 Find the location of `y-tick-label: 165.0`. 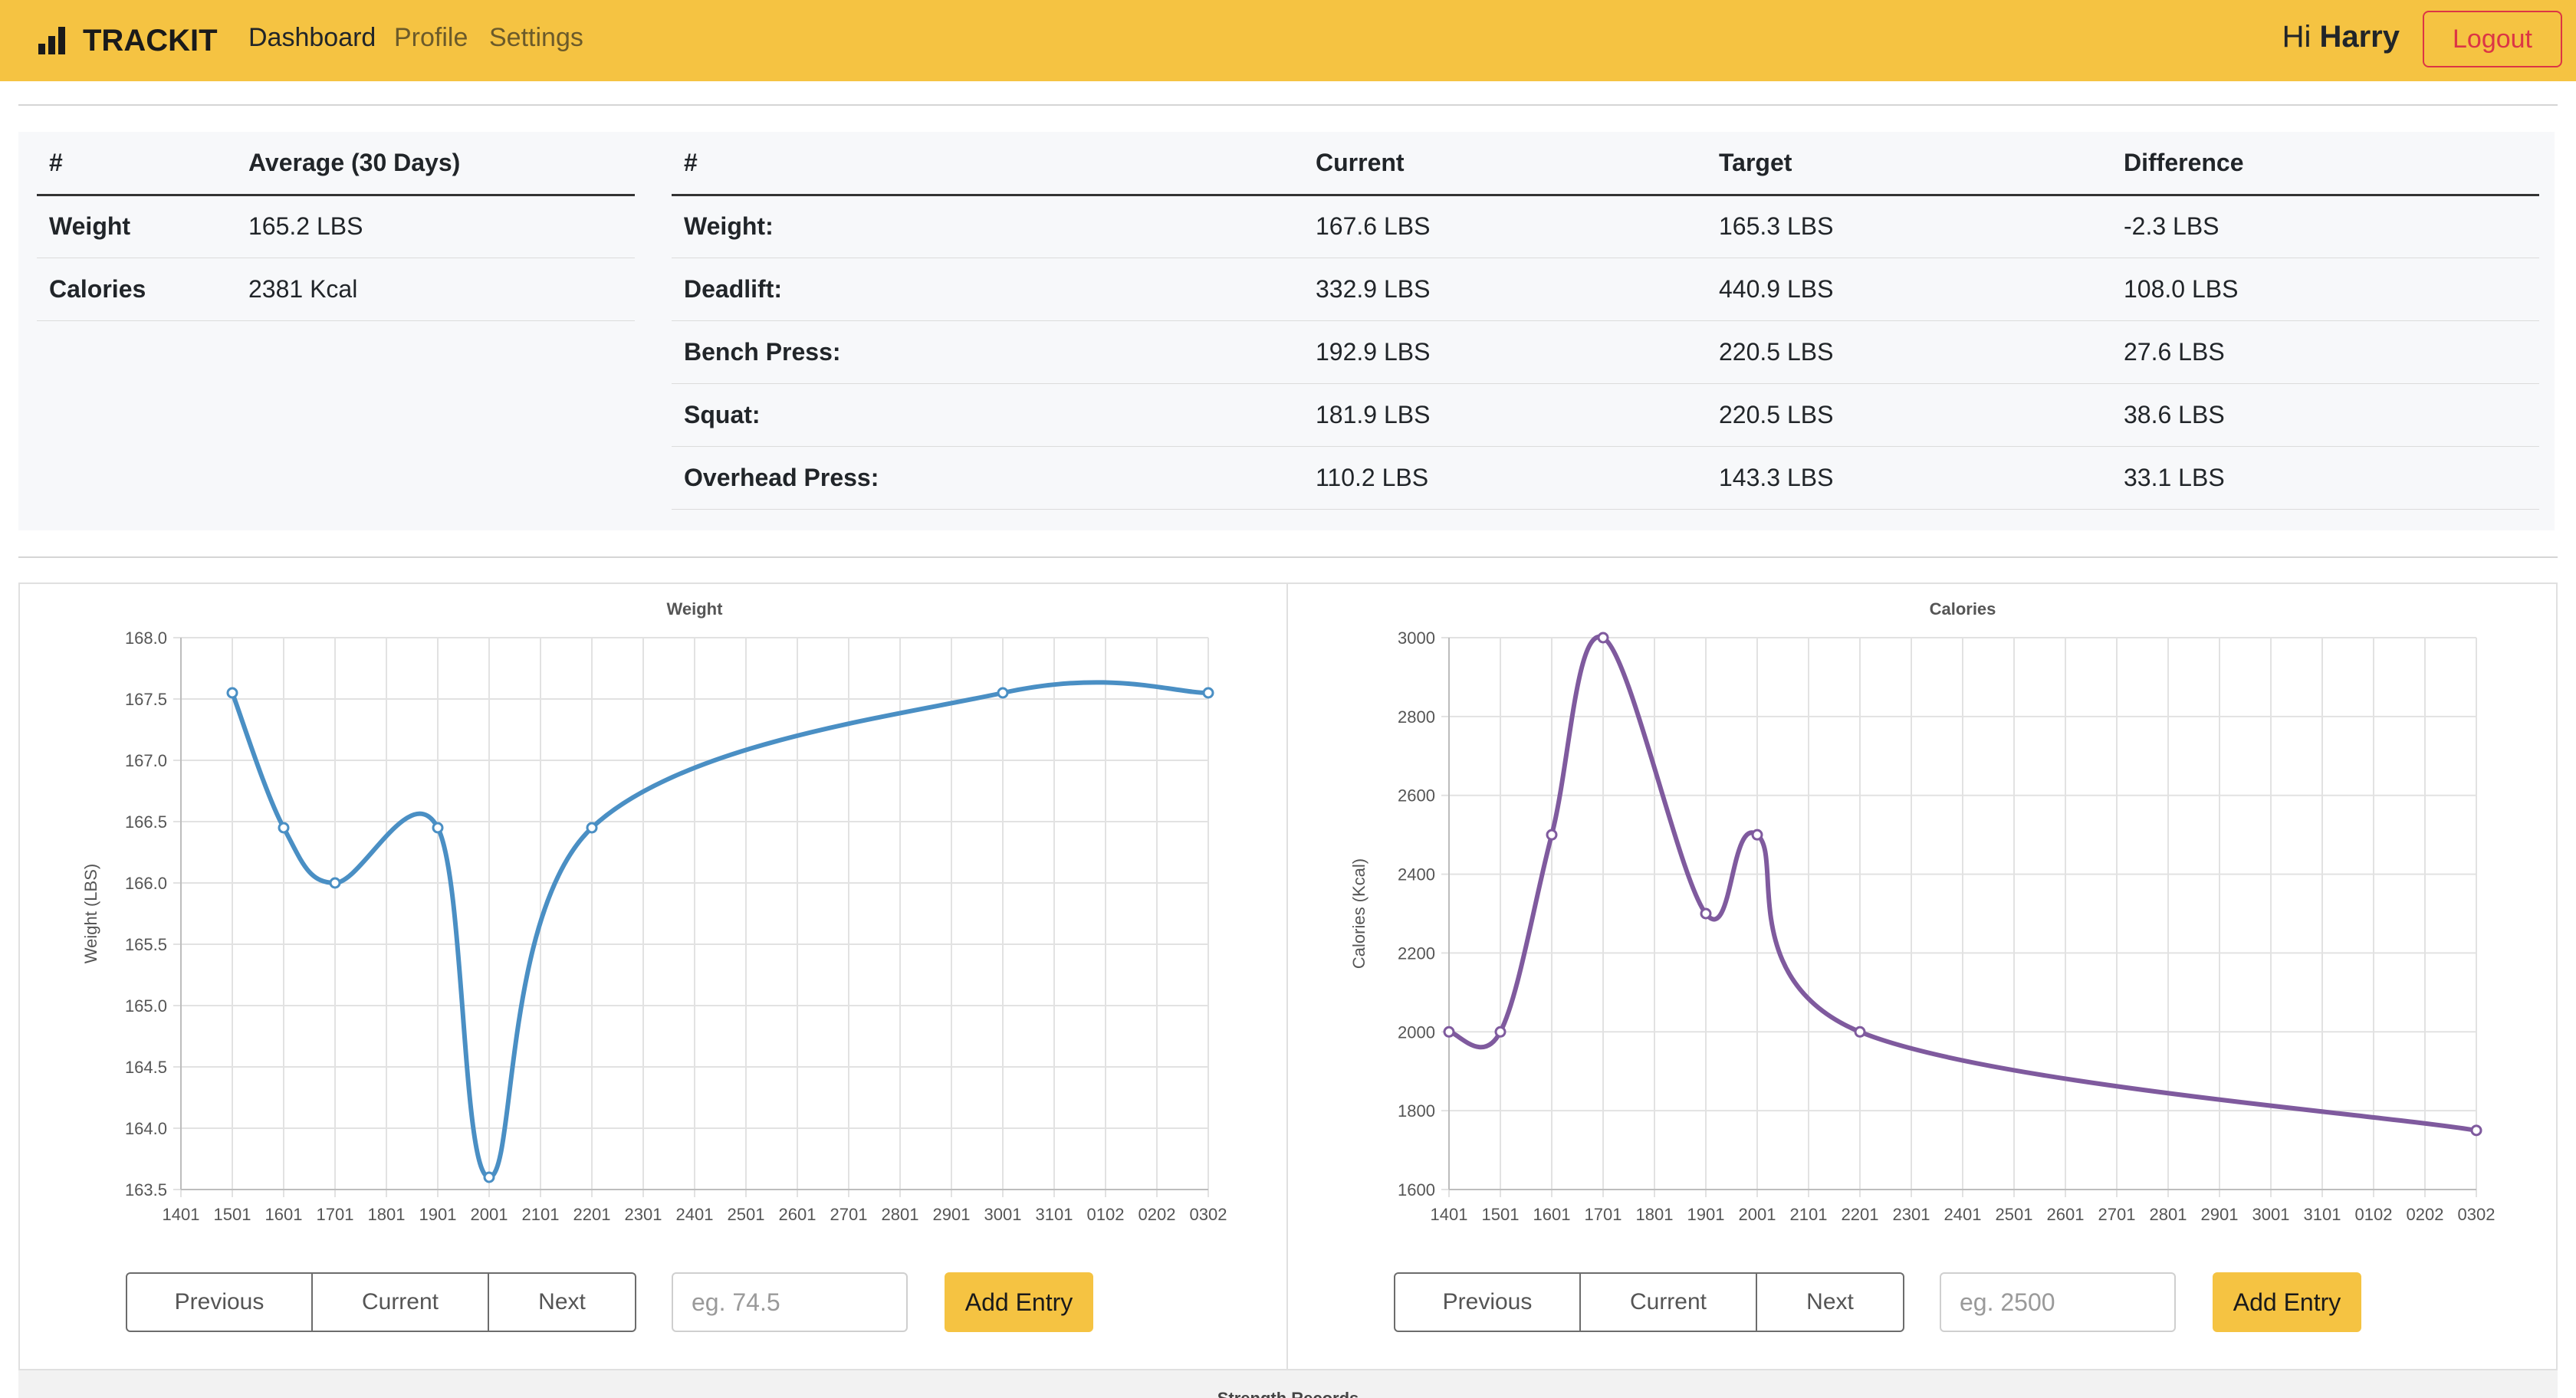

y-tick-label: 165.0 is located at coordinates (146, 1006).